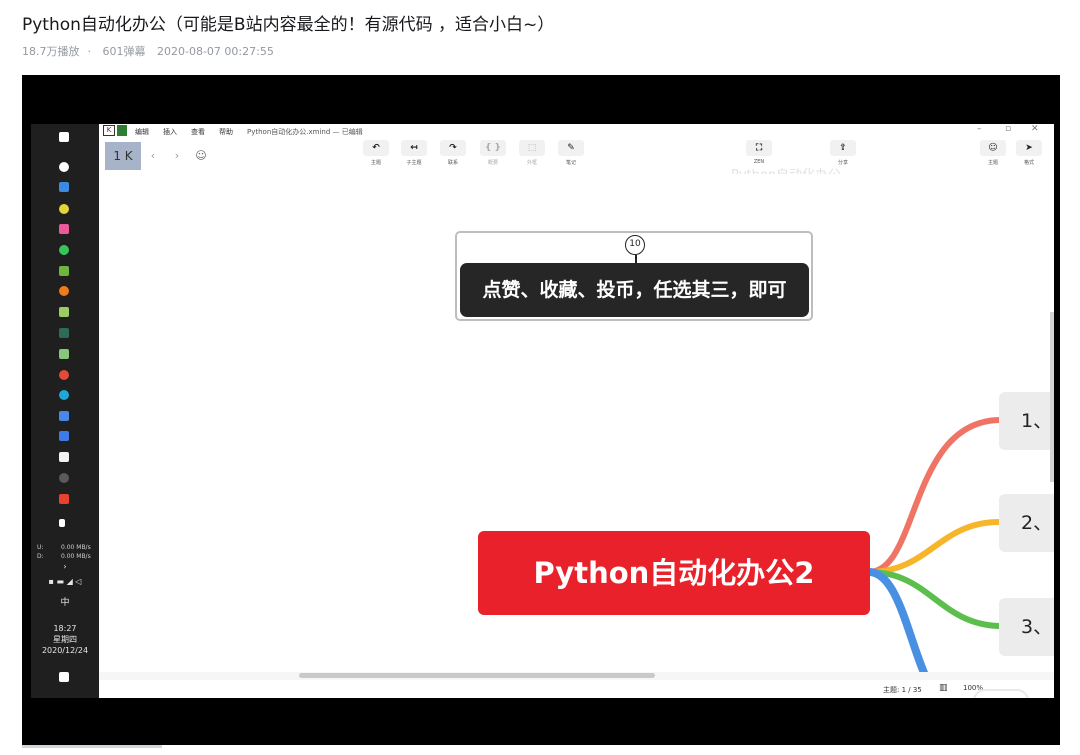 The image size is (1080, 755). Describe the element at coordinates (122, 130) in the screenshot. I see `xmind-logo-icon` at that location.